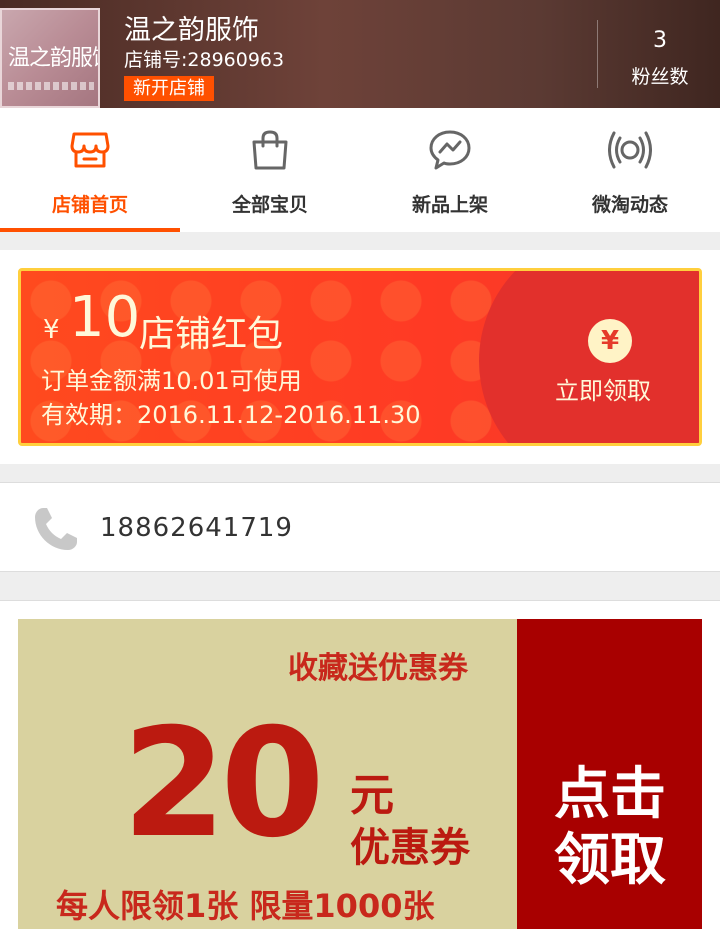 Image resolution: width=720 pixels, height=929 pixels. What do you see at coordinates (660, 40) in the screenshot?
I see `fans-count: 3` at bounding box center [660, 40].